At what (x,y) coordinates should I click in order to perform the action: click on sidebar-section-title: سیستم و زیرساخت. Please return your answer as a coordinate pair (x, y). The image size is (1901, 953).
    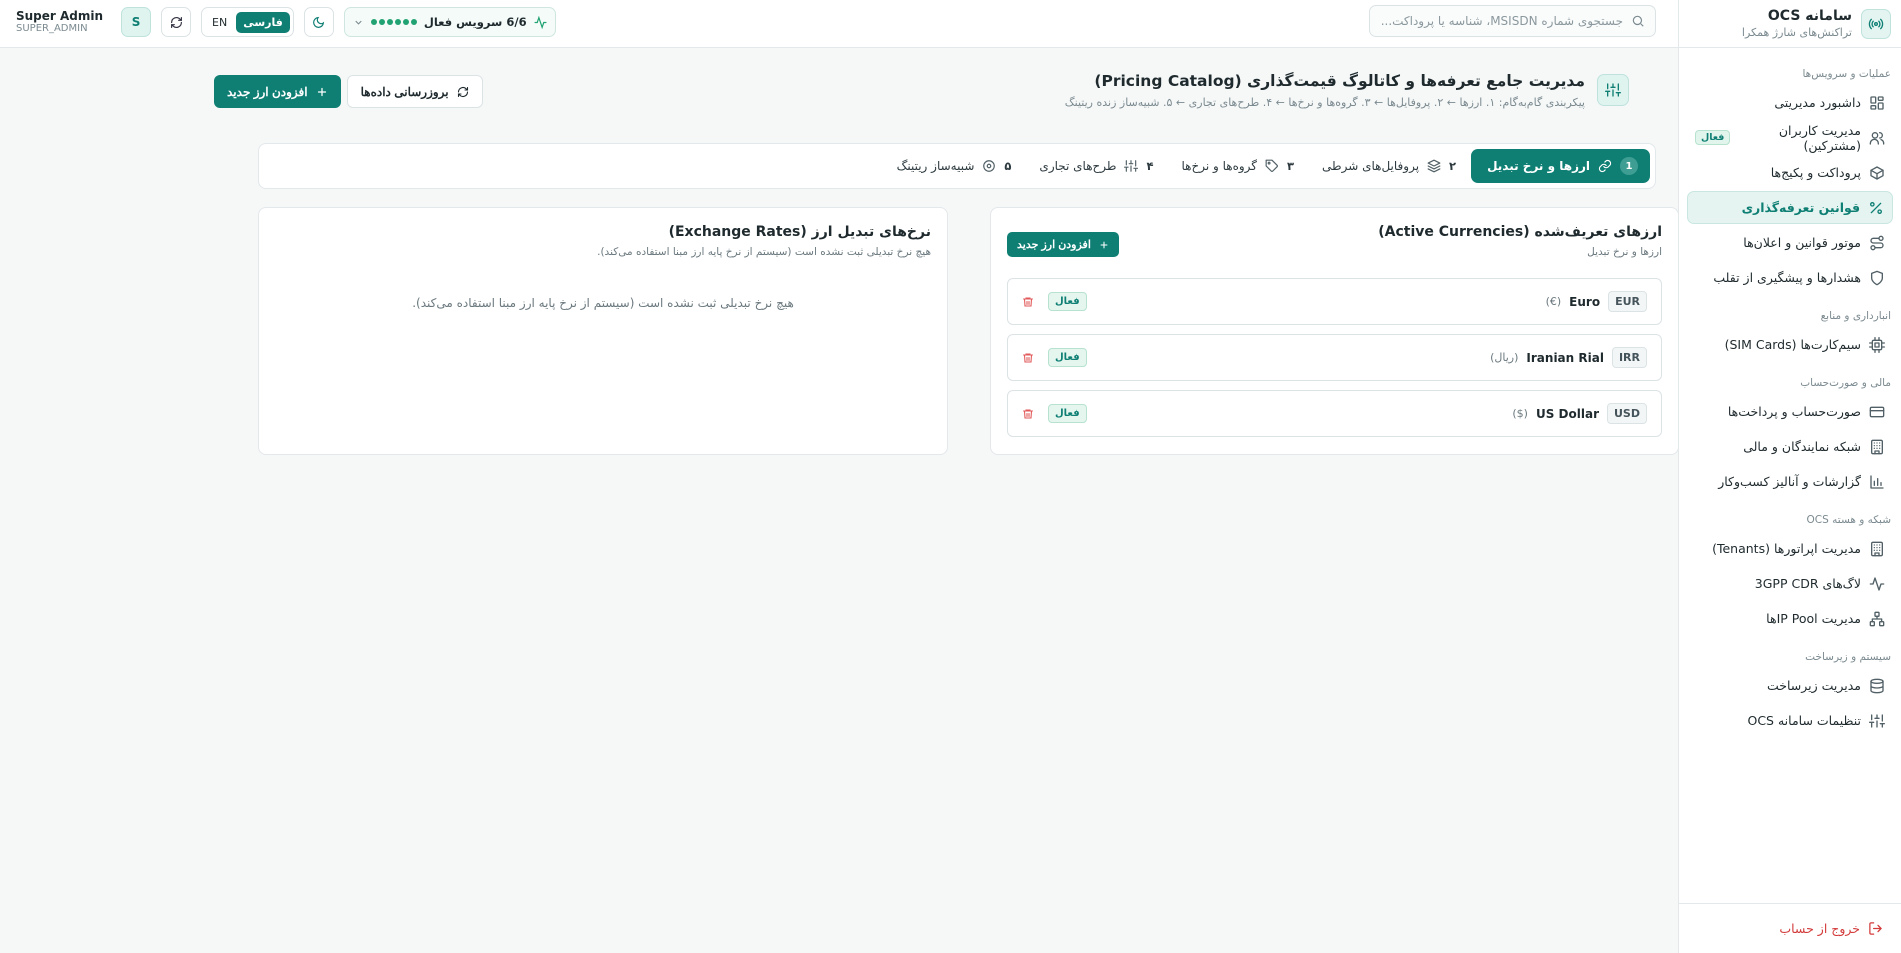
    Looking at the image, I should click on (1848, 657).